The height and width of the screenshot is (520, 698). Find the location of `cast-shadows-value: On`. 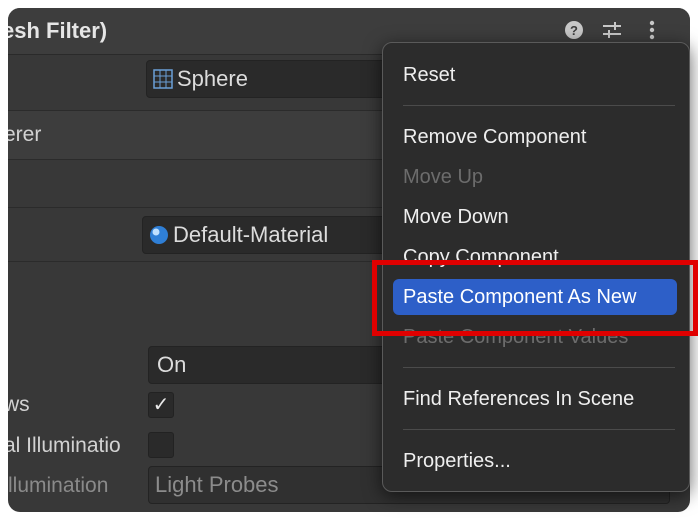

cast-shadows-value: On is located at coordinates (172, 364).